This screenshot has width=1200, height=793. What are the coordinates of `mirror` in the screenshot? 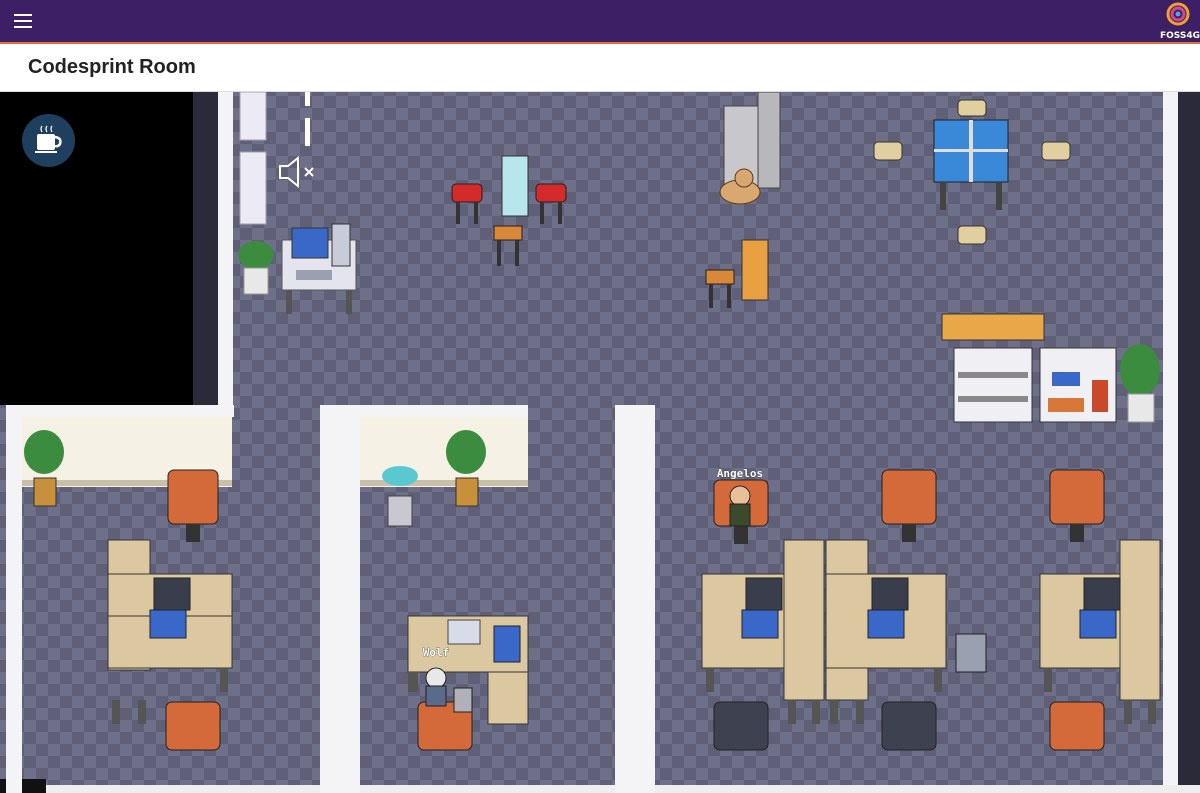 It's located at (515, 186).